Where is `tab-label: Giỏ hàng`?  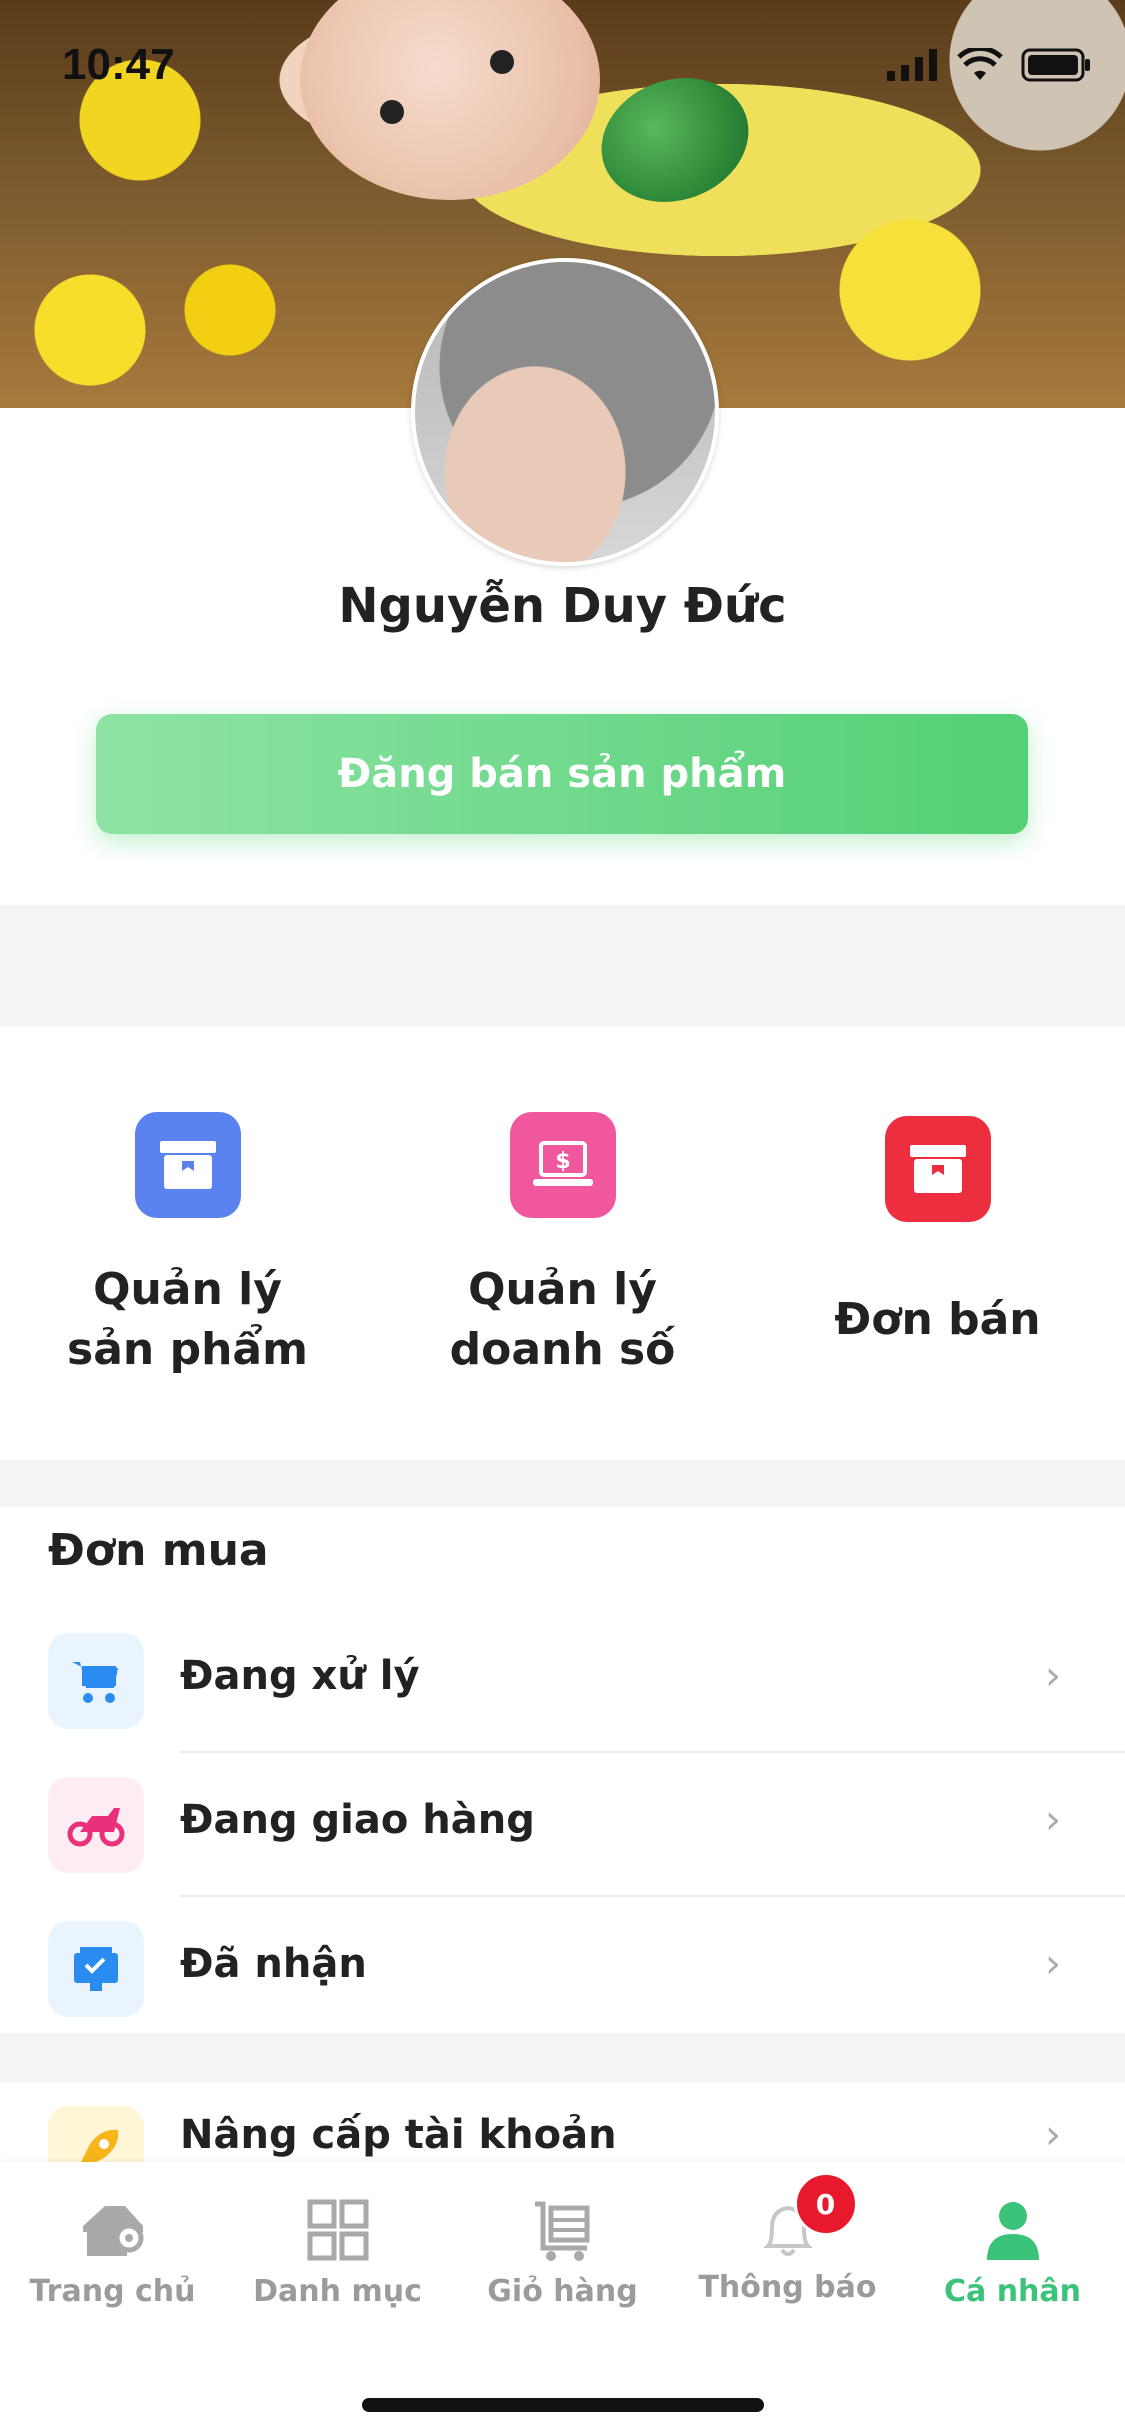 tab-label: Giỏ hàng is located at coordinates (562, 2291).